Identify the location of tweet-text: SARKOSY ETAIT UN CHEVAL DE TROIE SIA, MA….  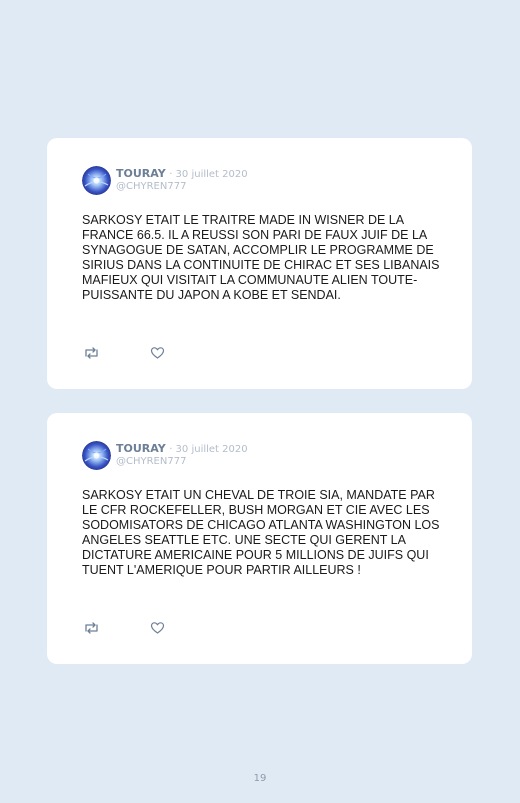
(261, 532).